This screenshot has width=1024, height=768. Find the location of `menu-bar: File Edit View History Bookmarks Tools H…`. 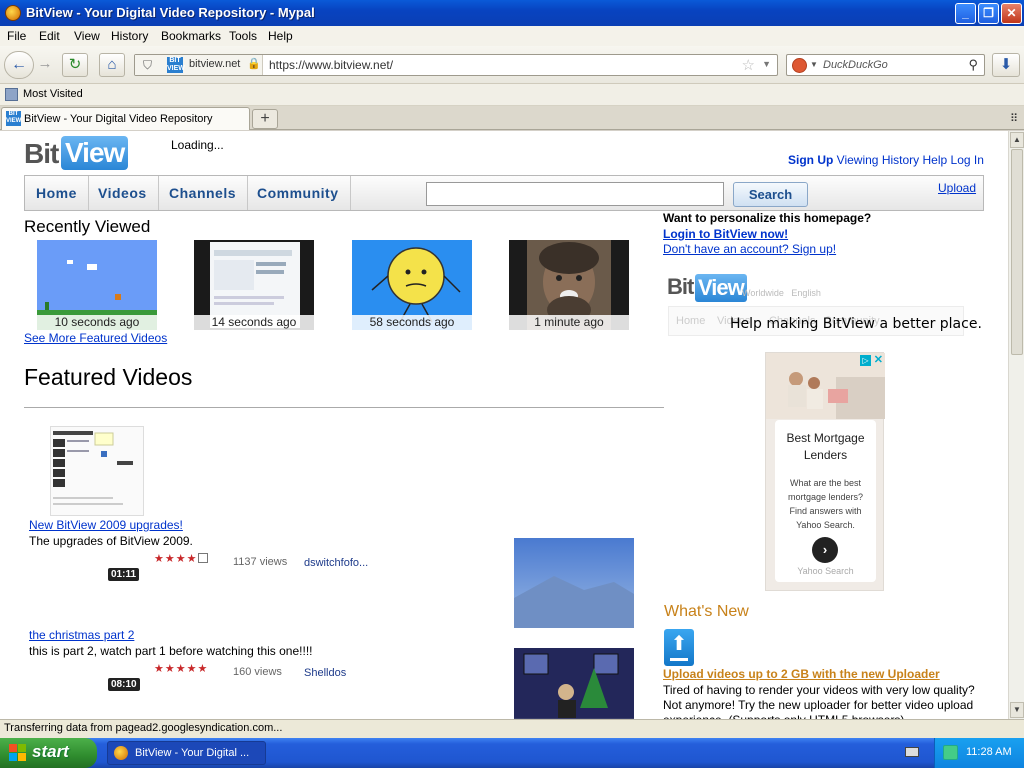

menu-bar: File Edit View History Bookmarks Tools H… is located at coordinates (512, 36).